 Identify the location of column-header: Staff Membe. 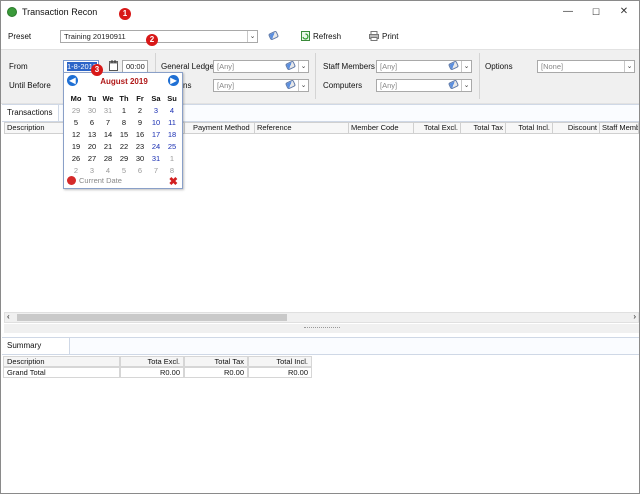
(619, 128).